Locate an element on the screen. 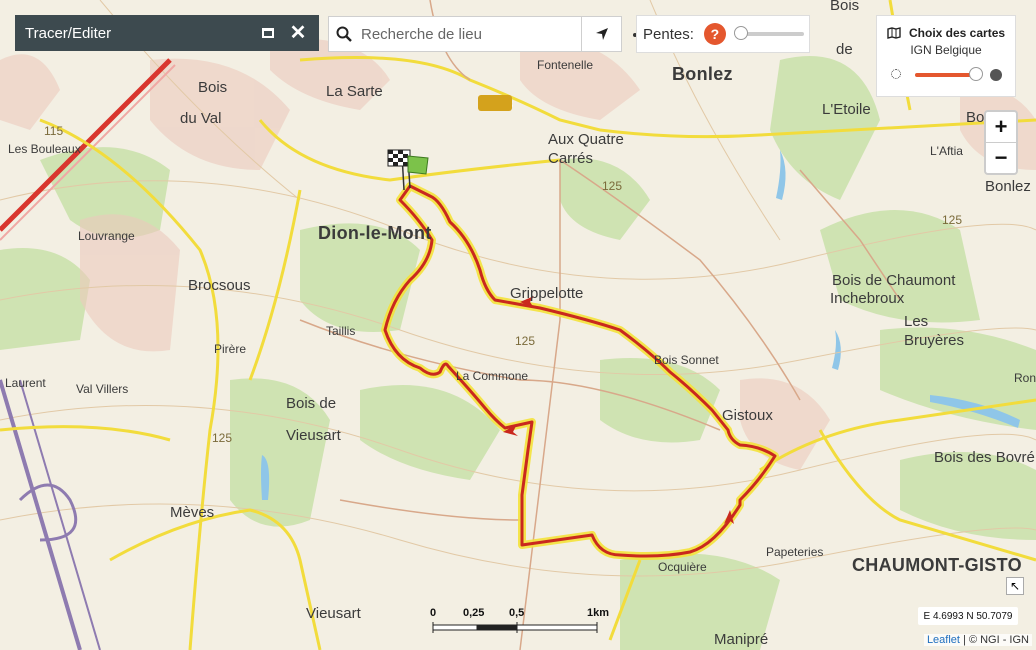 The image size is (1036, 650). map-choice-title: Choix des cartes is located at coordinates (957, 33).